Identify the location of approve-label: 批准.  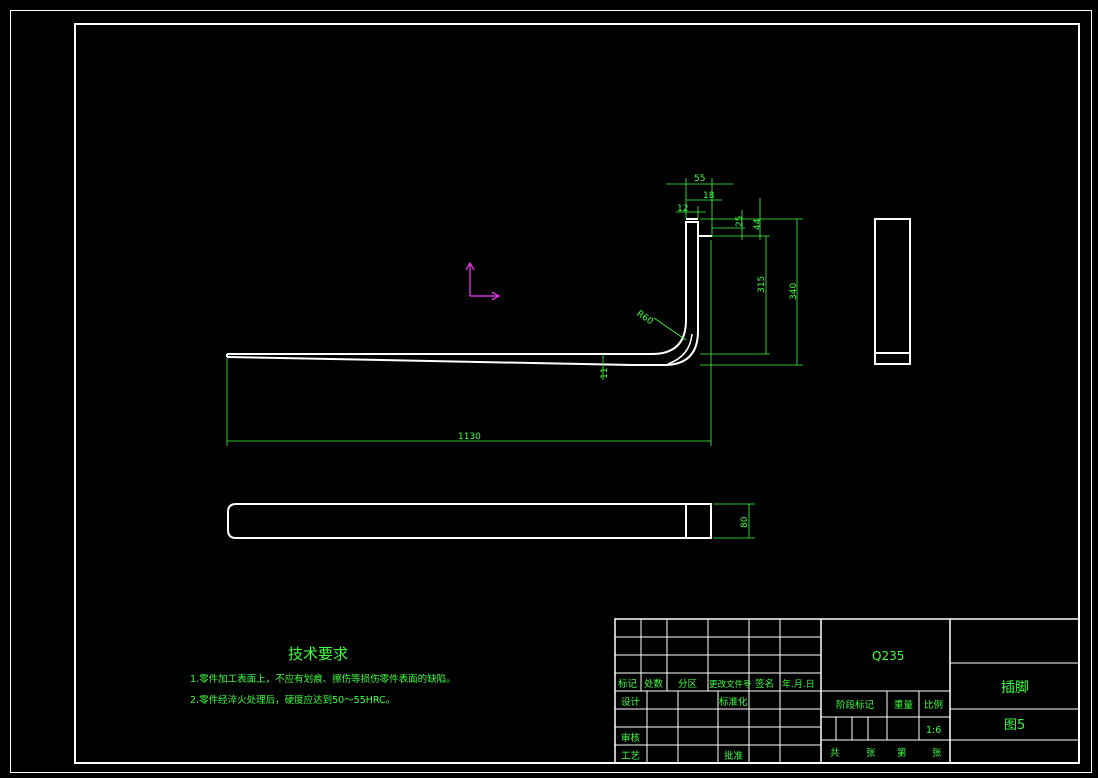
(734, 756).